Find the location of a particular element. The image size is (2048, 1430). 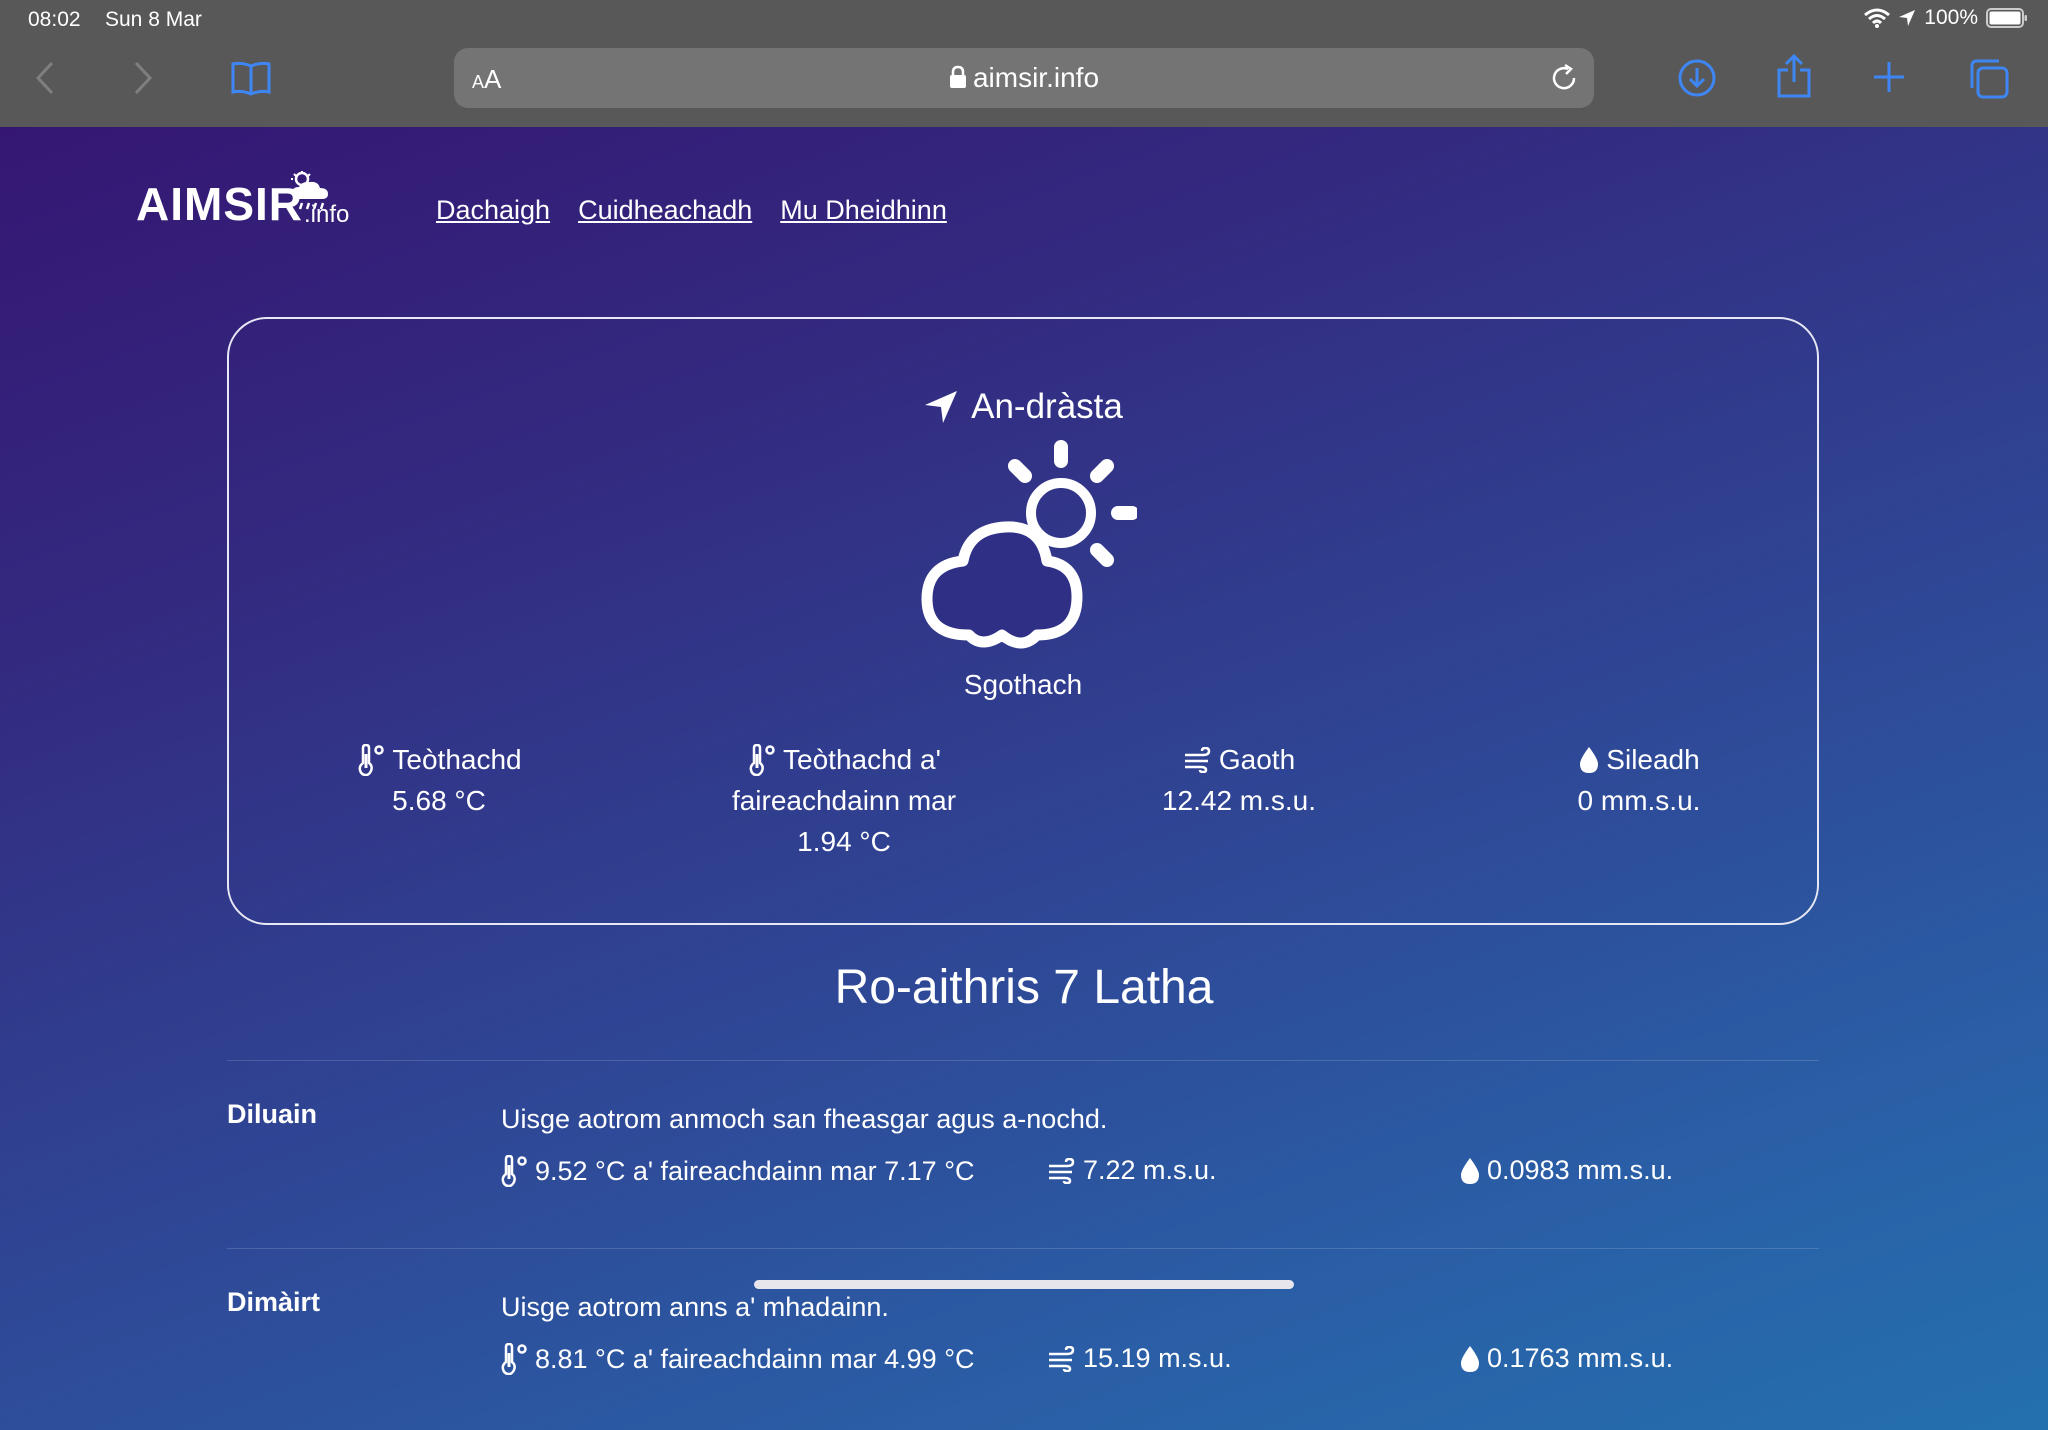

book-icon is located at coordinates (251, 78).